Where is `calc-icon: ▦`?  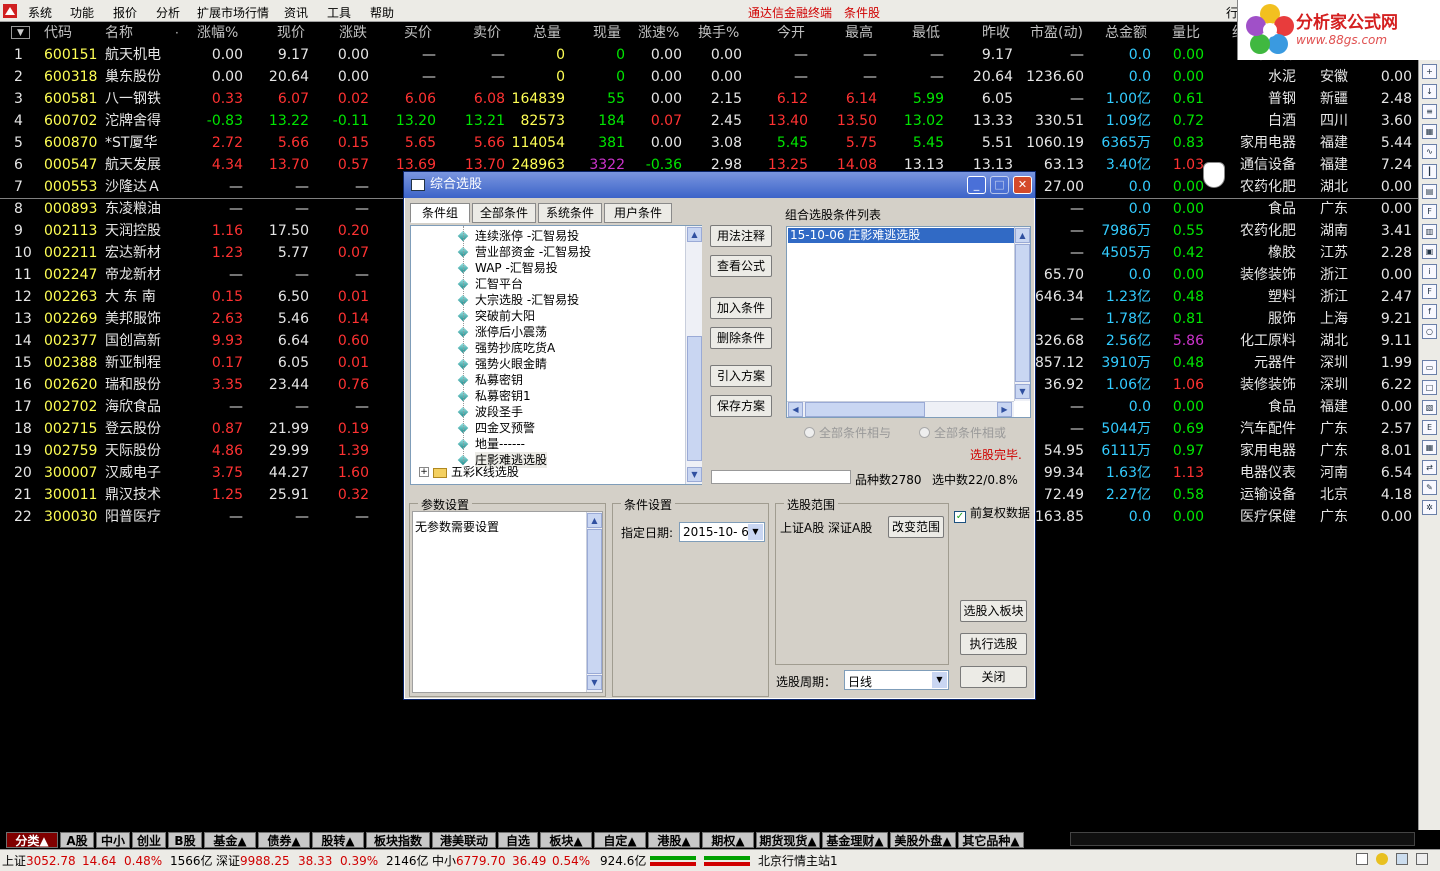
calc-icon: ▦ is located at coordinates (1429, 447).